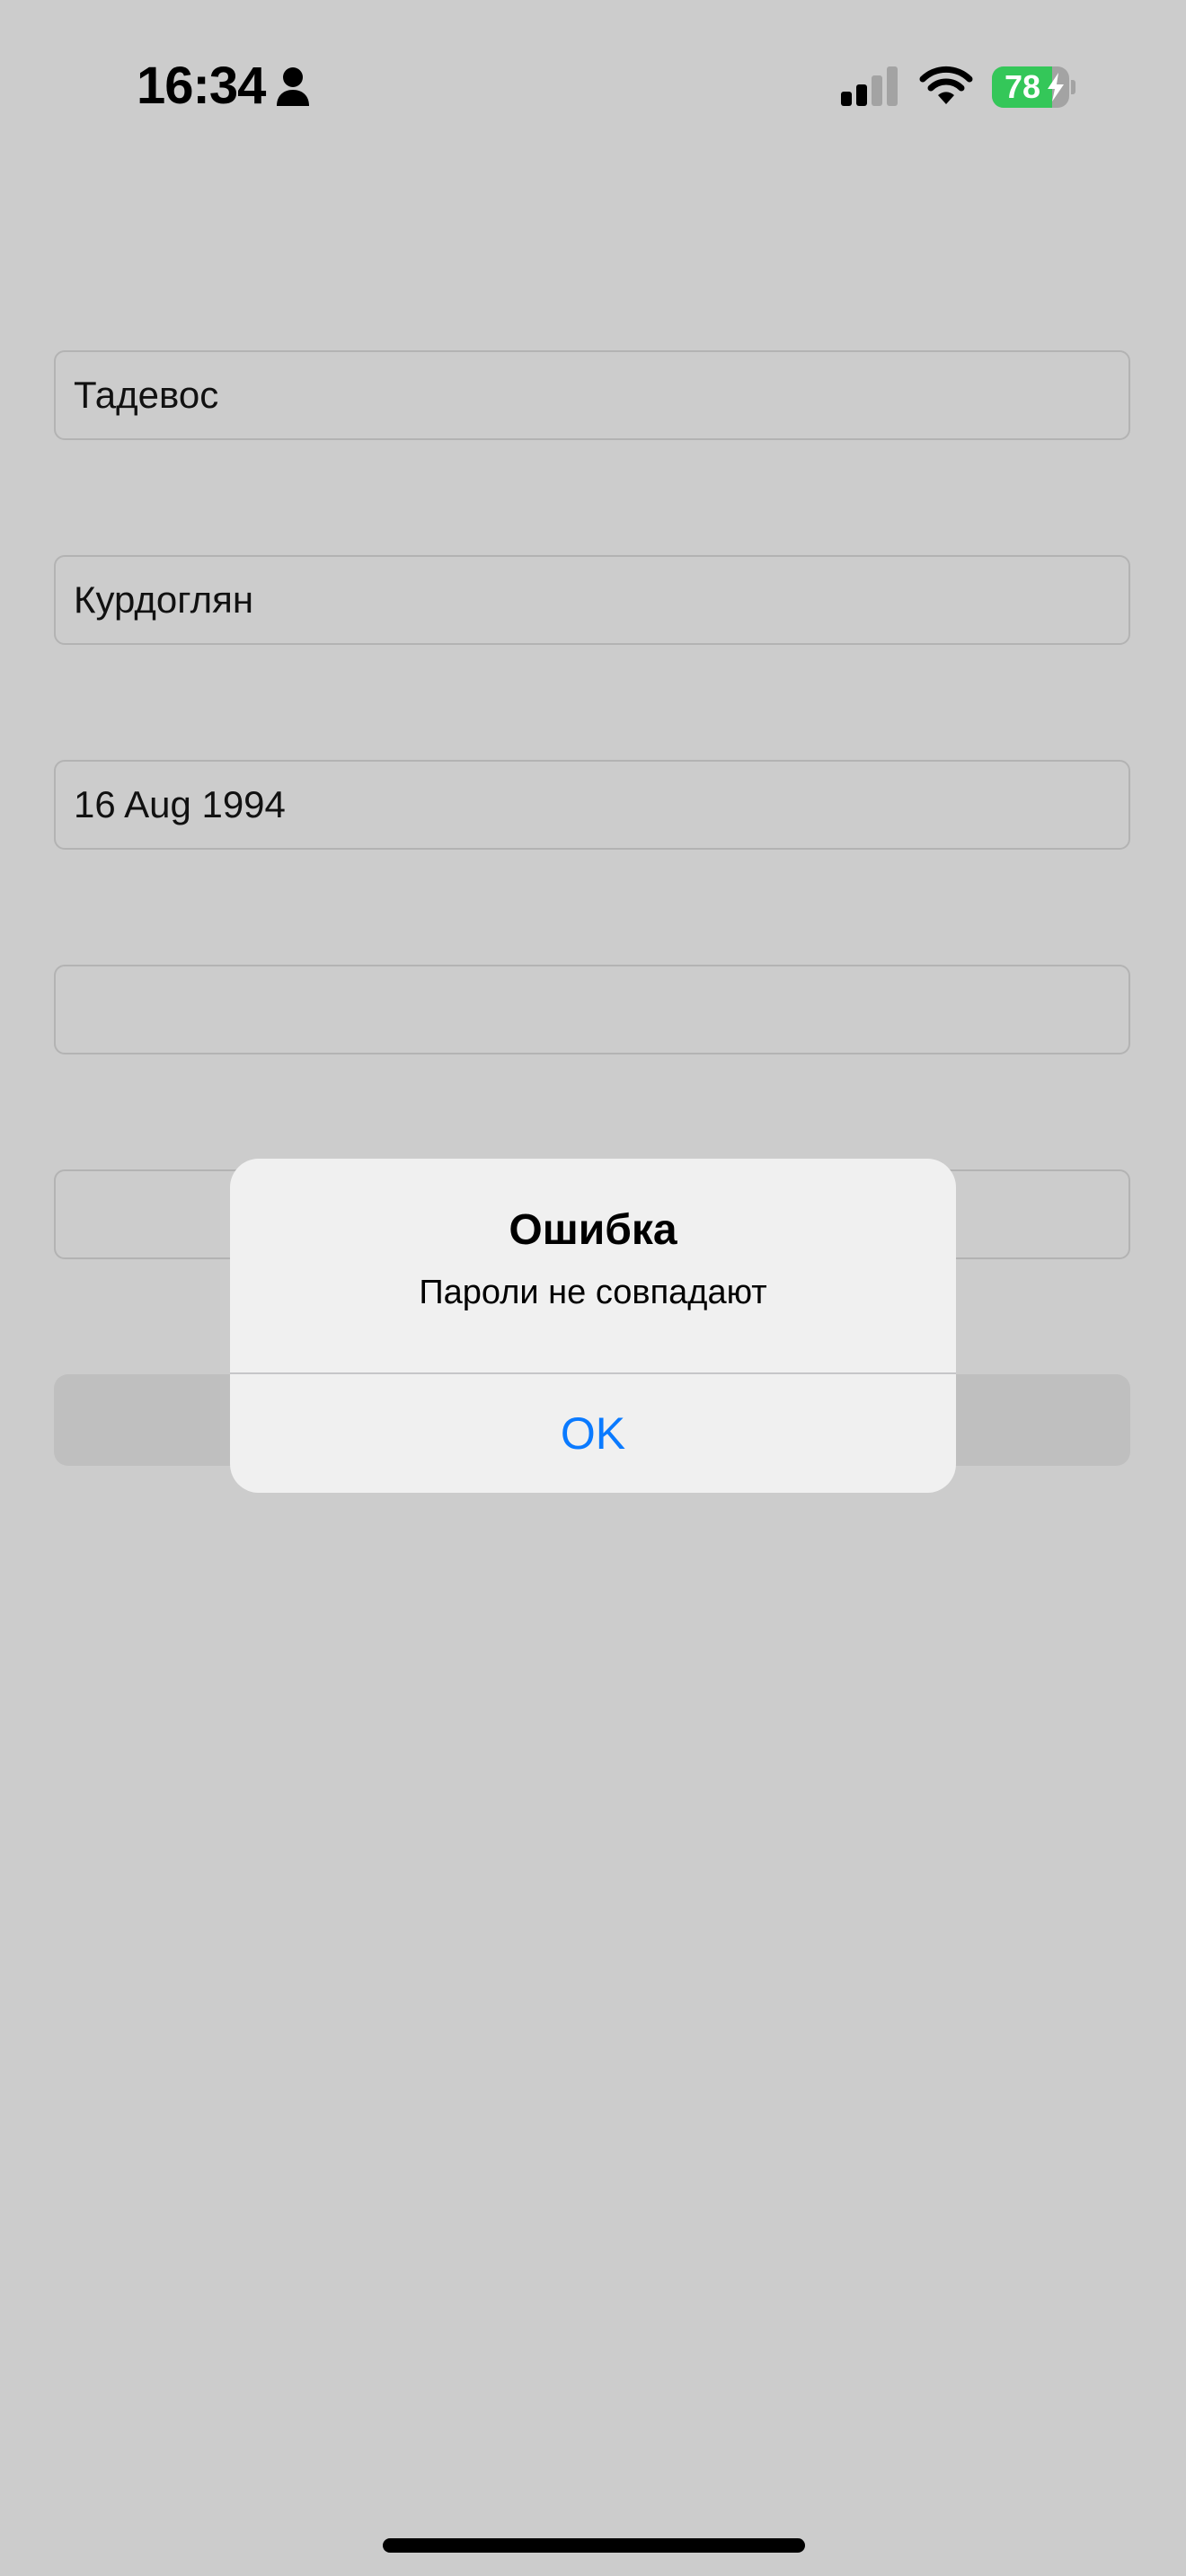 The width and height of the screenshot is (1186, 2576). I want to click on status-bar: 16:34 78, so click(593, 90).